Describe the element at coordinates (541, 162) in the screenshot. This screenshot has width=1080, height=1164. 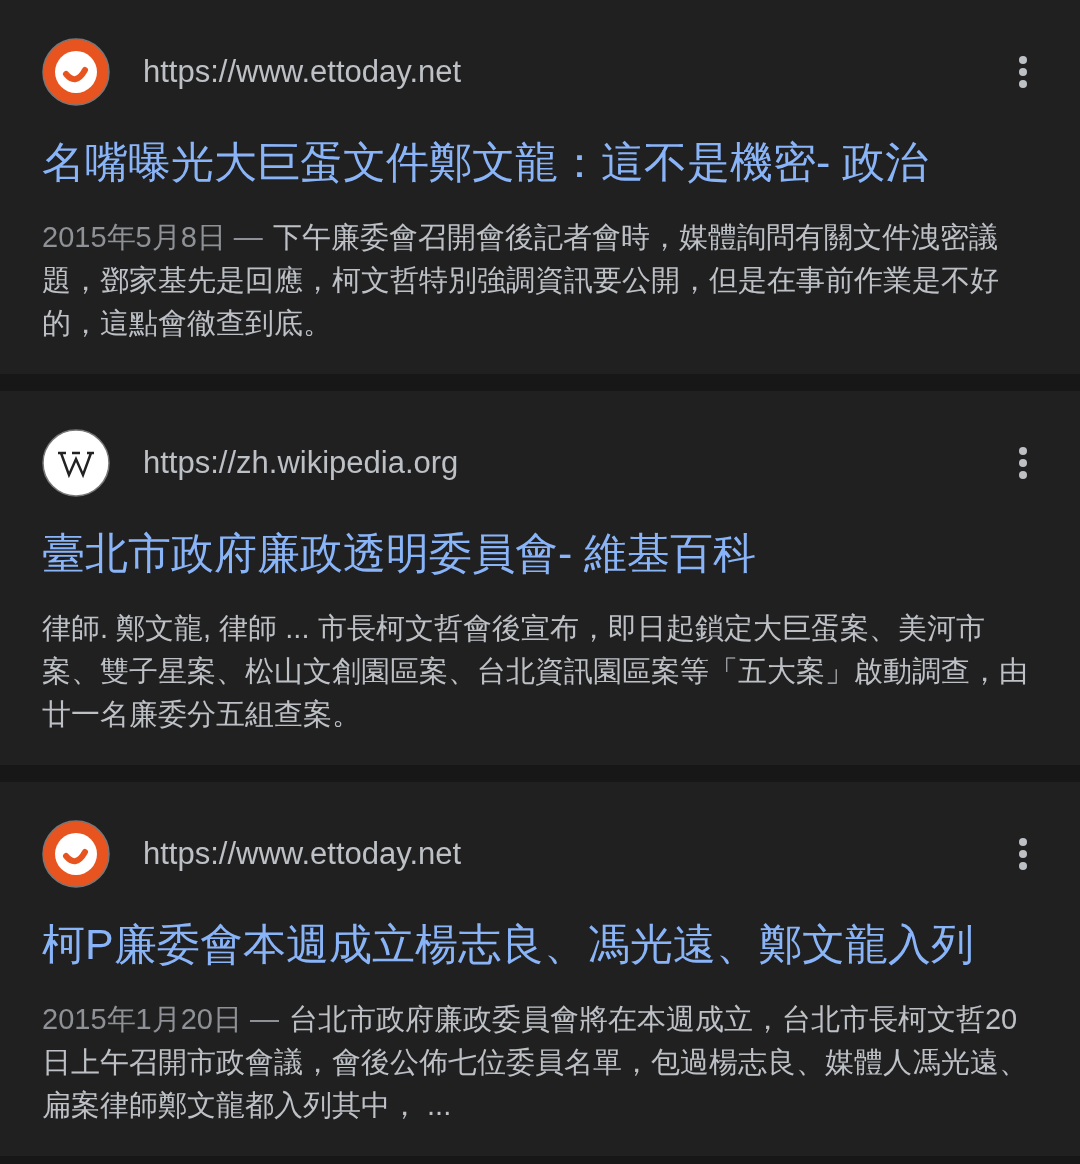
I see `result-title-link: 名嘴曝光大巨蛋文件鄭文龍：這不是機密- 政治` at that location.